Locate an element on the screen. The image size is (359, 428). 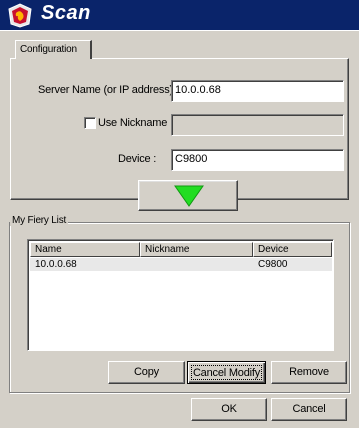
row-device-cell: C9800 is located at coordinates (273, 264).